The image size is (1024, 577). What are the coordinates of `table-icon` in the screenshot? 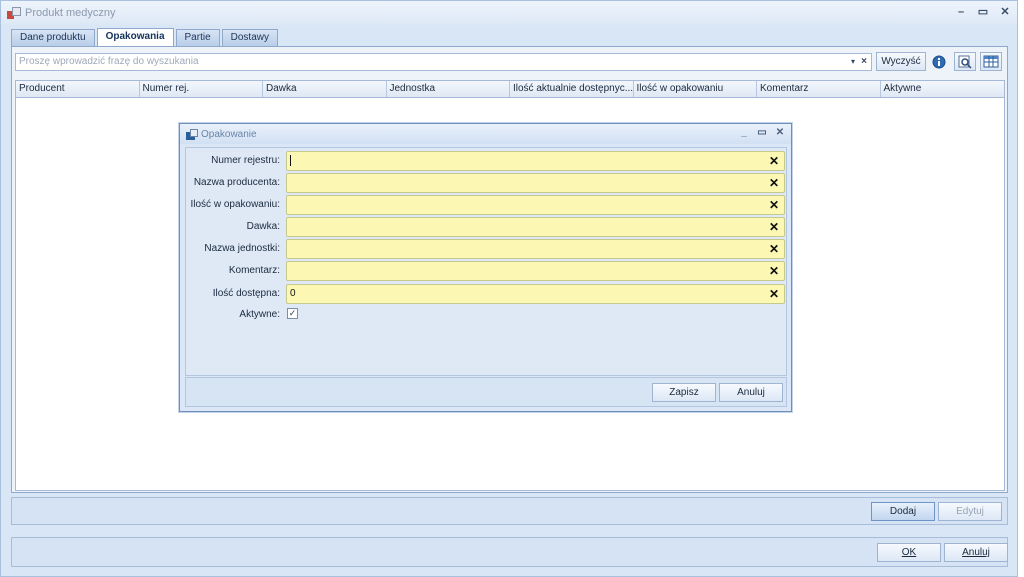 It's located at (991, 61).